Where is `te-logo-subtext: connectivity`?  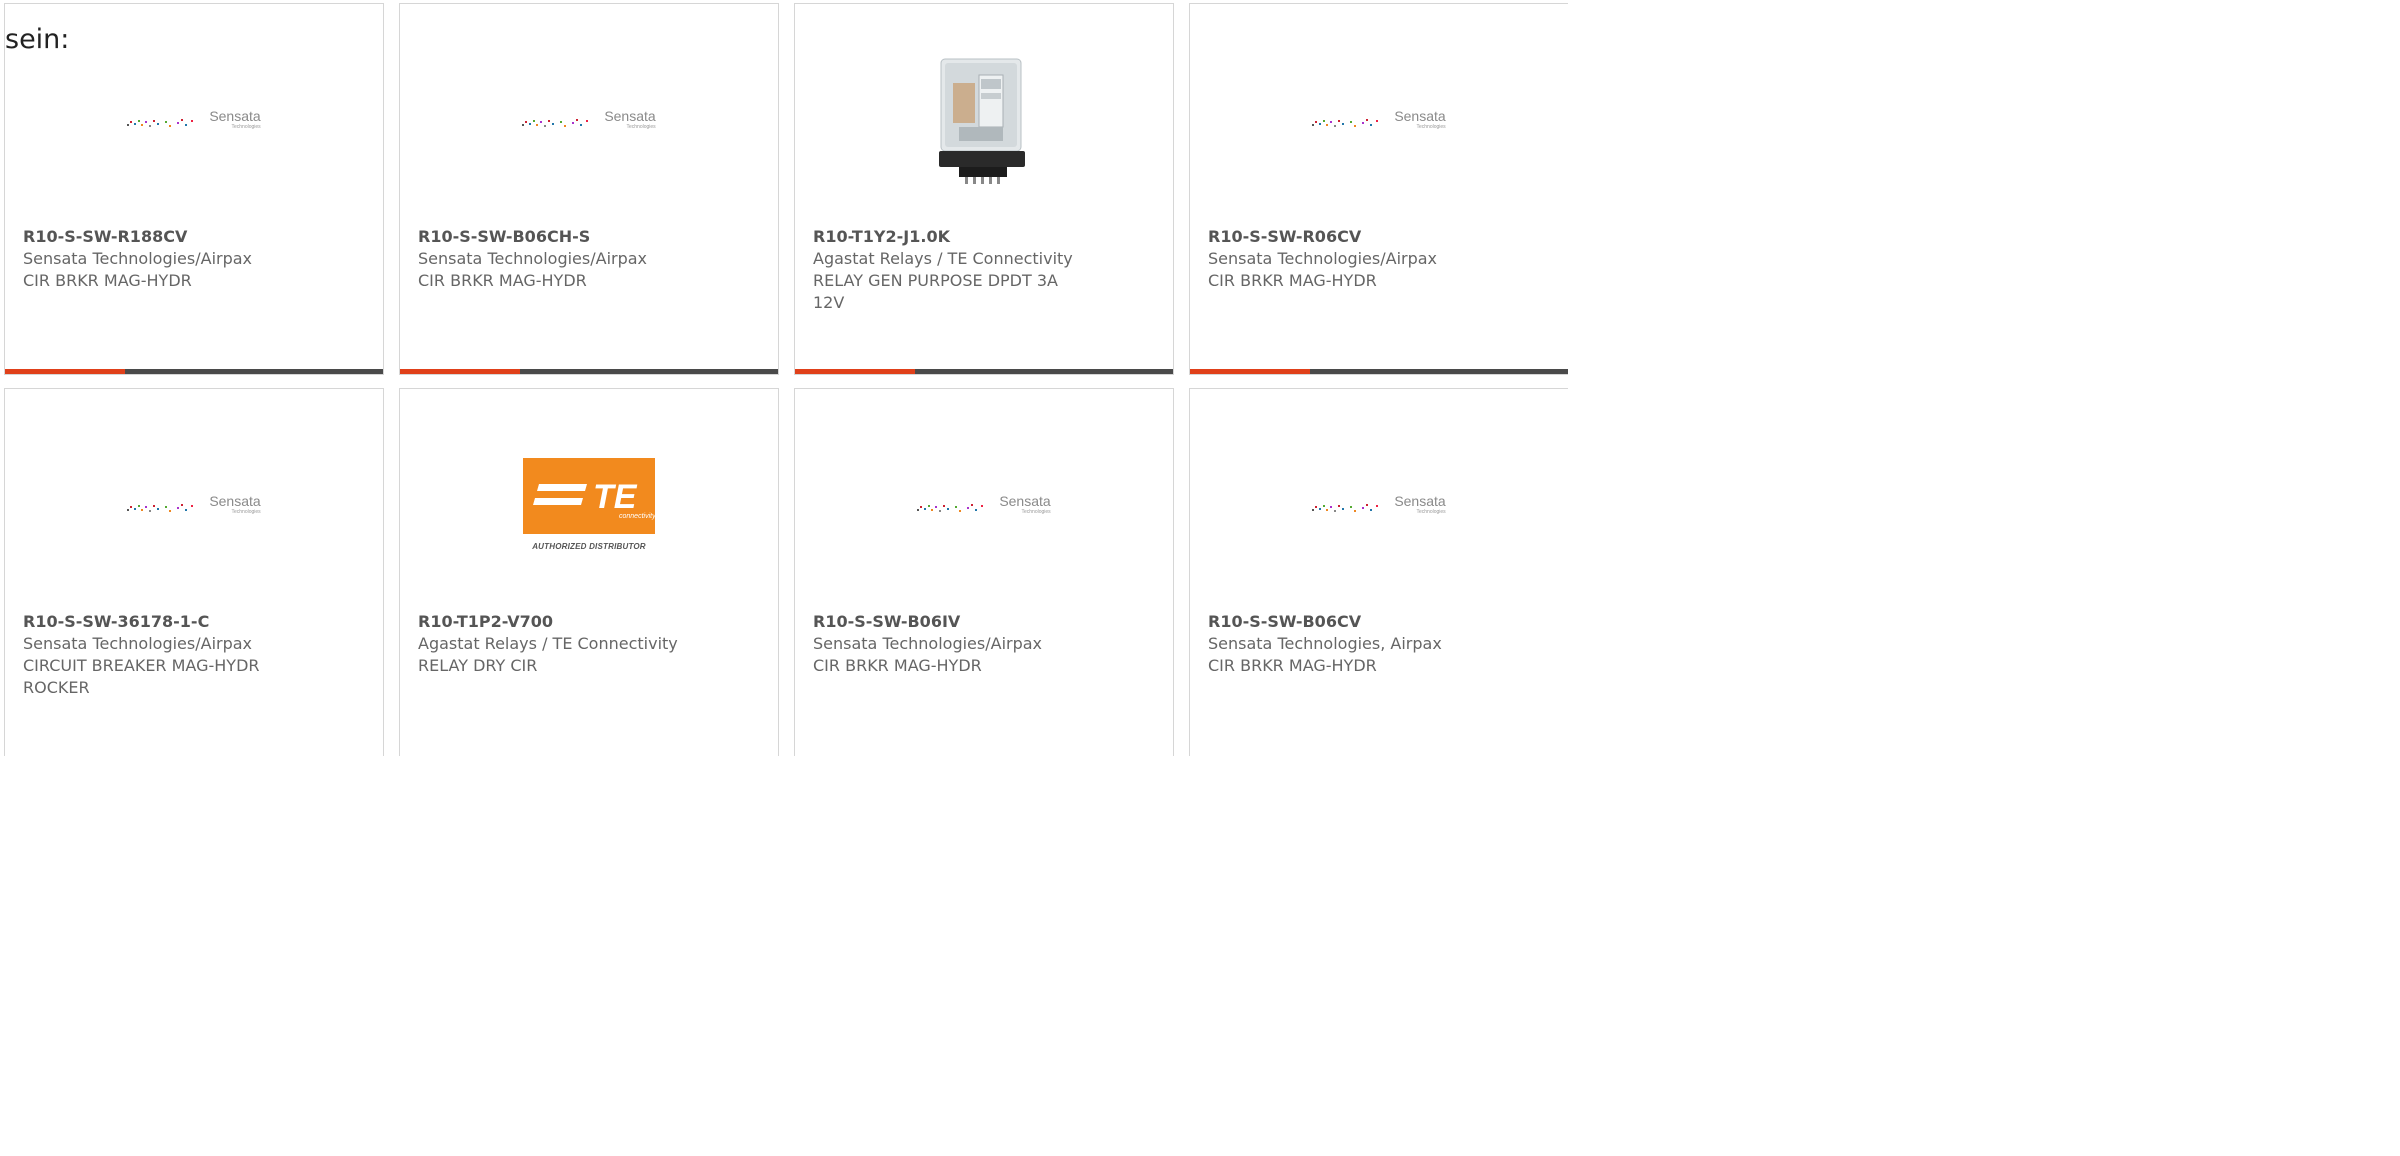
te-logo-subtext: connectivity is located at coordinates (637, 516).